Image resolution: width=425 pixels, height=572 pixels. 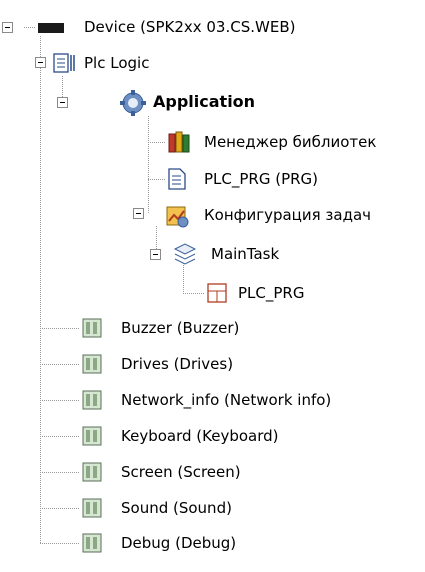 I want to click on tree-item-keyboard: Keyboard (Keyboard), so click(x=200, y=436).